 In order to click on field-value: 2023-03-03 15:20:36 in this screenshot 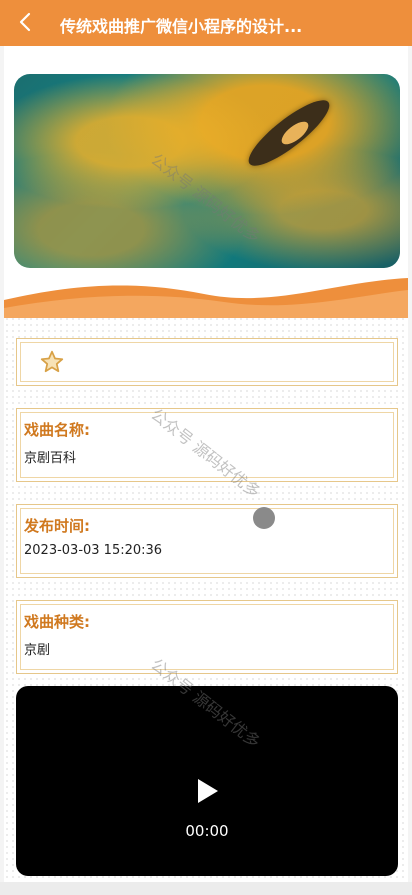, I will do `click(93, 550)`.